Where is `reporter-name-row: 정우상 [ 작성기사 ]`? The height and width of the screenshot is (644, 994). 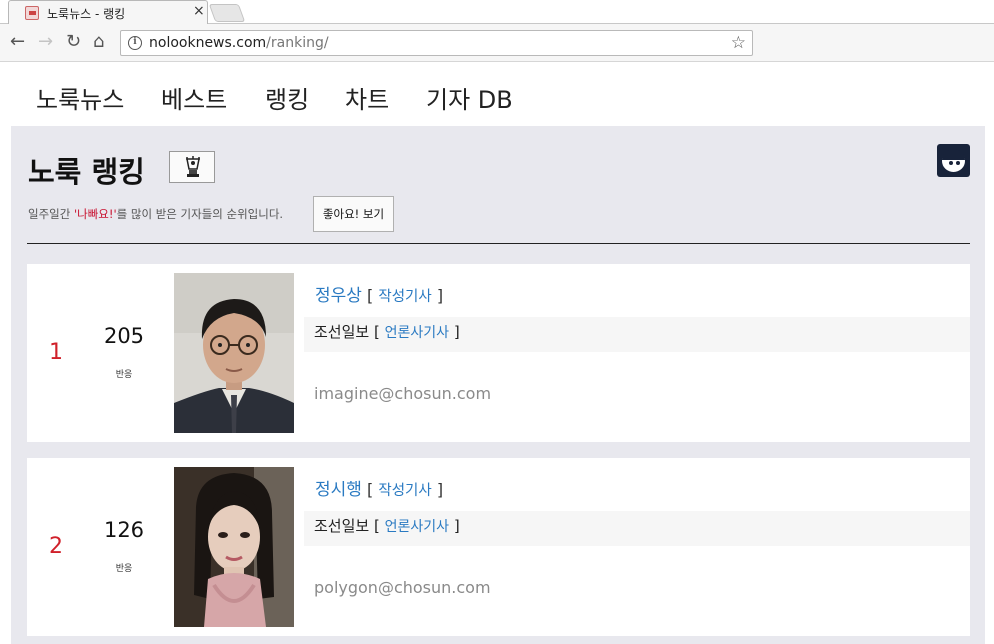 reporter-name-row: 정우상 [ 작성기사 ] is located at coordinates (379, 293).